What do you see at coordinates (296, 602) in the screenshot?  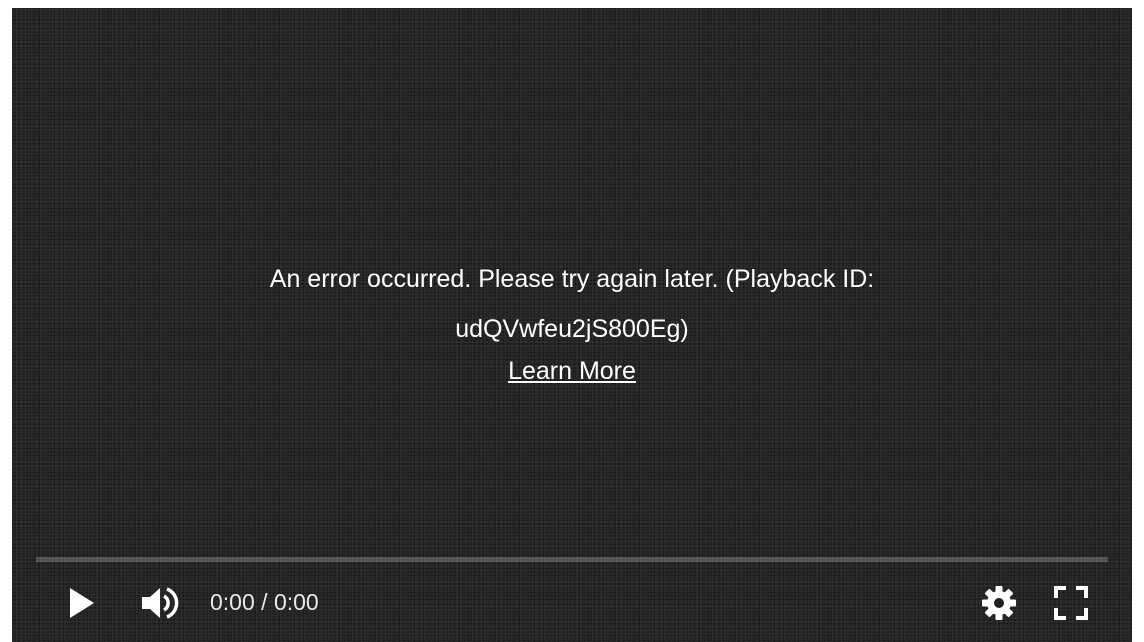 I see `duration: 0:00` at bounding box center [296, 602].